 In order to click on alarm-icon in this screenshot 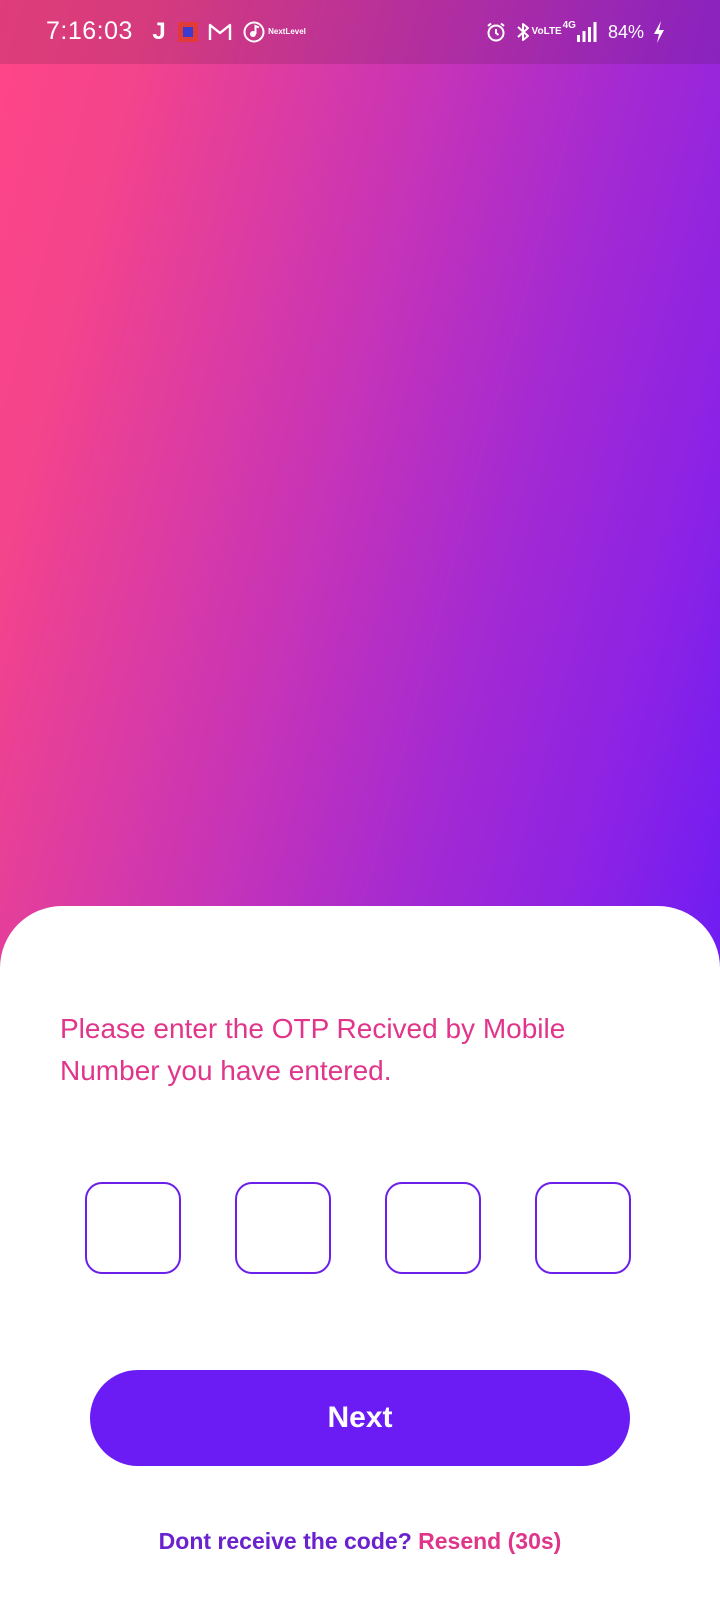, I will do `click(496, 32)`.